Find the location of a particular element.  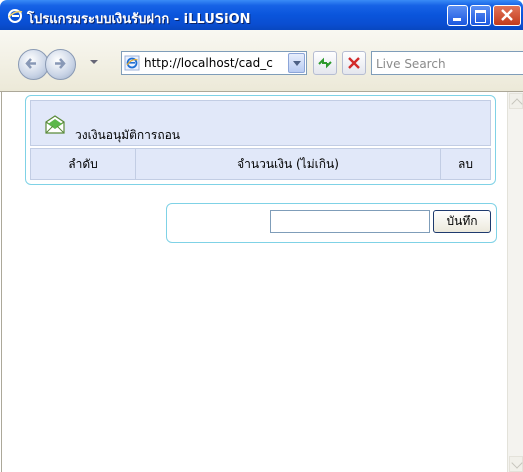

scroll-up-button is located at coordinates (516, 101).